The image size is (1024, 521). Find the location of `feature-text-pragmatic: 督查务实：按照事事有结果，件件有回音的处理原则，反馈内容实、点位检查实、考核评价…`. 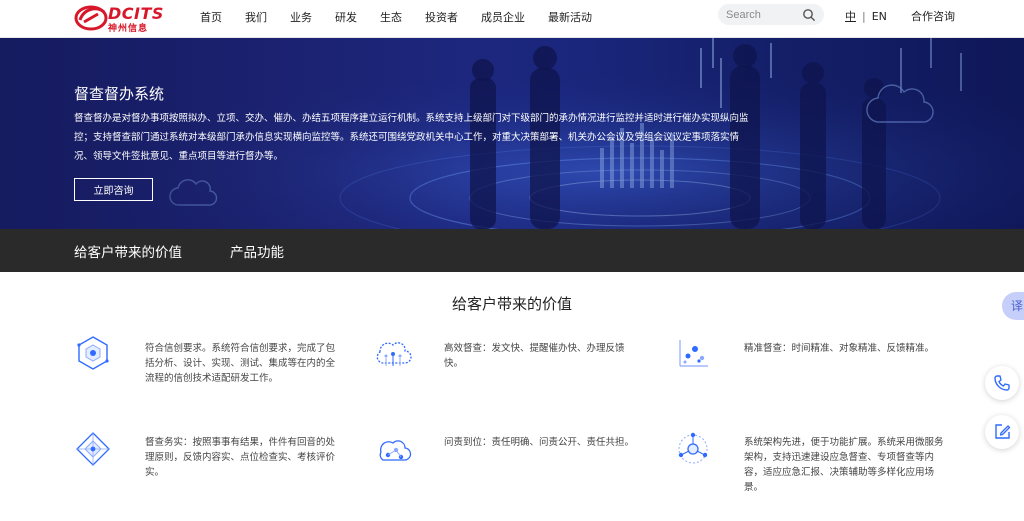

feature-text-pragmatic: 督查务实：按照事事有结果，件件有回音的处理原则，反馈内容实、点位检查实、考核评价… is located at coordinates (240, 457).